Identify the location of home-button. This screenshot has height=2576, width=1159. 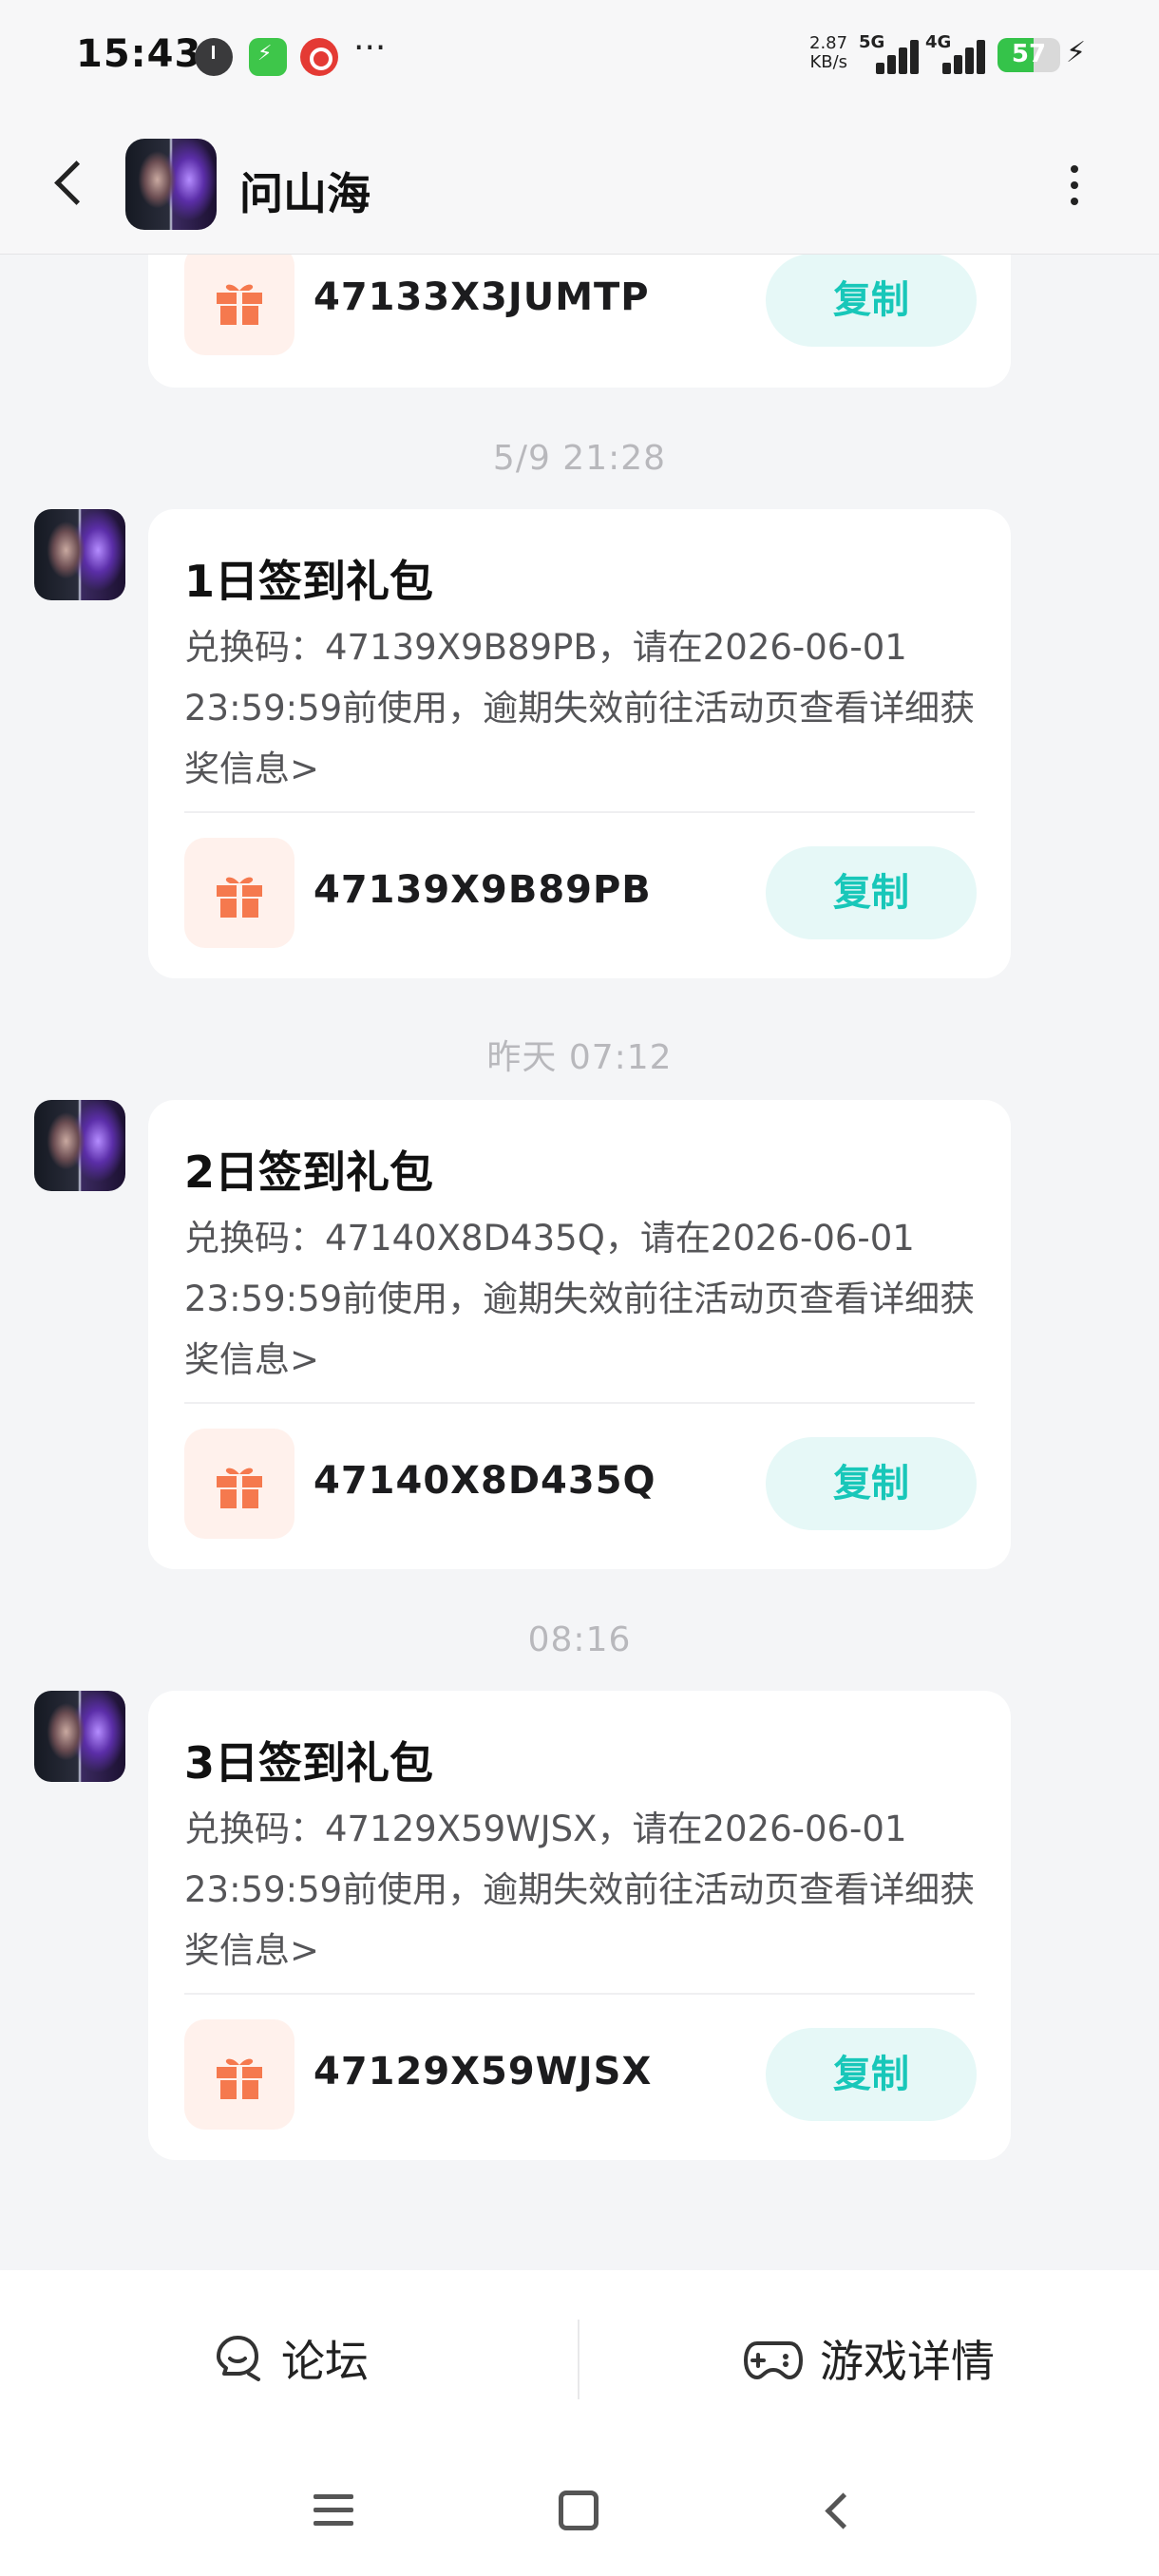
(578, 2510).